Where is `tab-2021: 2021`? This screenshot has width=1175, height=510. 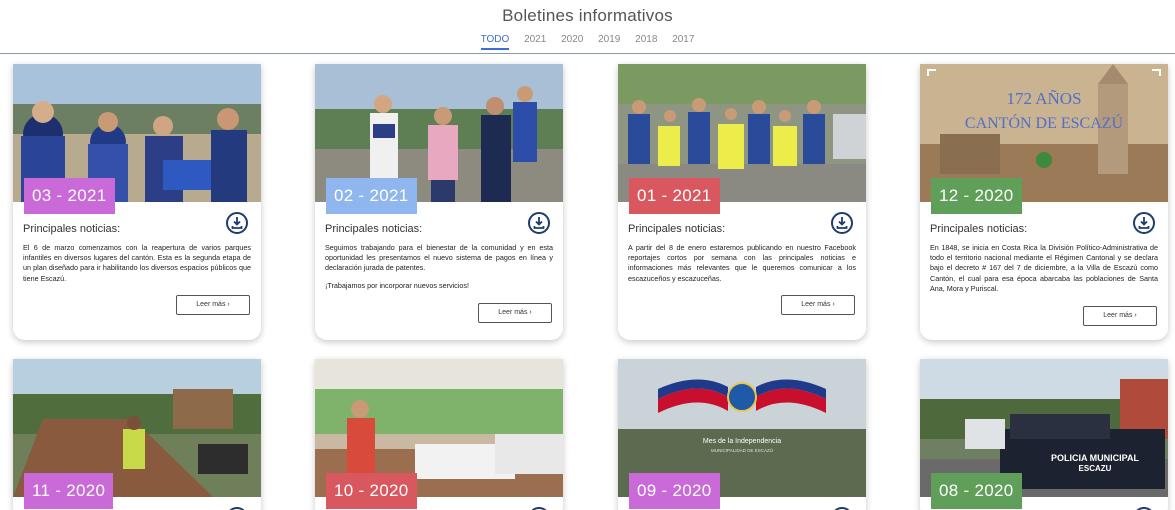 tab-2021: 2021 is located at coordinates (535, 41).